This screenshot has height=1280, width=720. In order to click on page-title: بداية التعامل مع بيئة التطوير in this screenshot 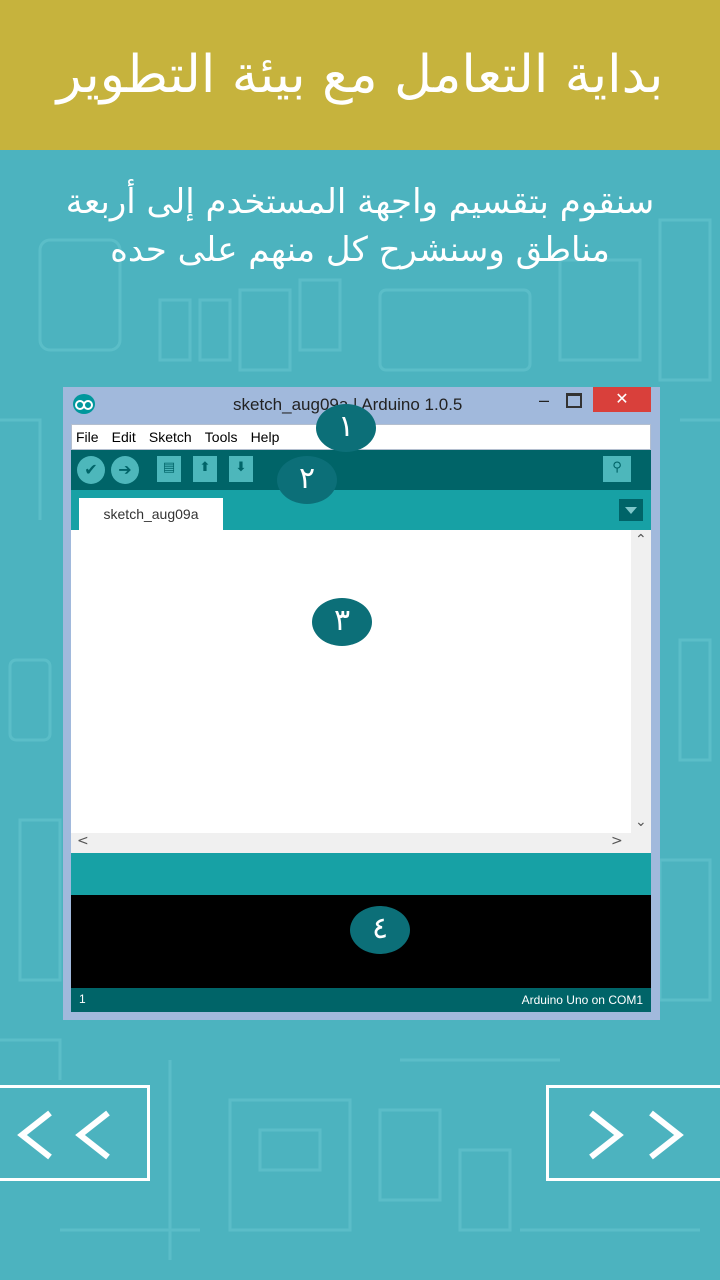, I will do `click(360, 75)`.